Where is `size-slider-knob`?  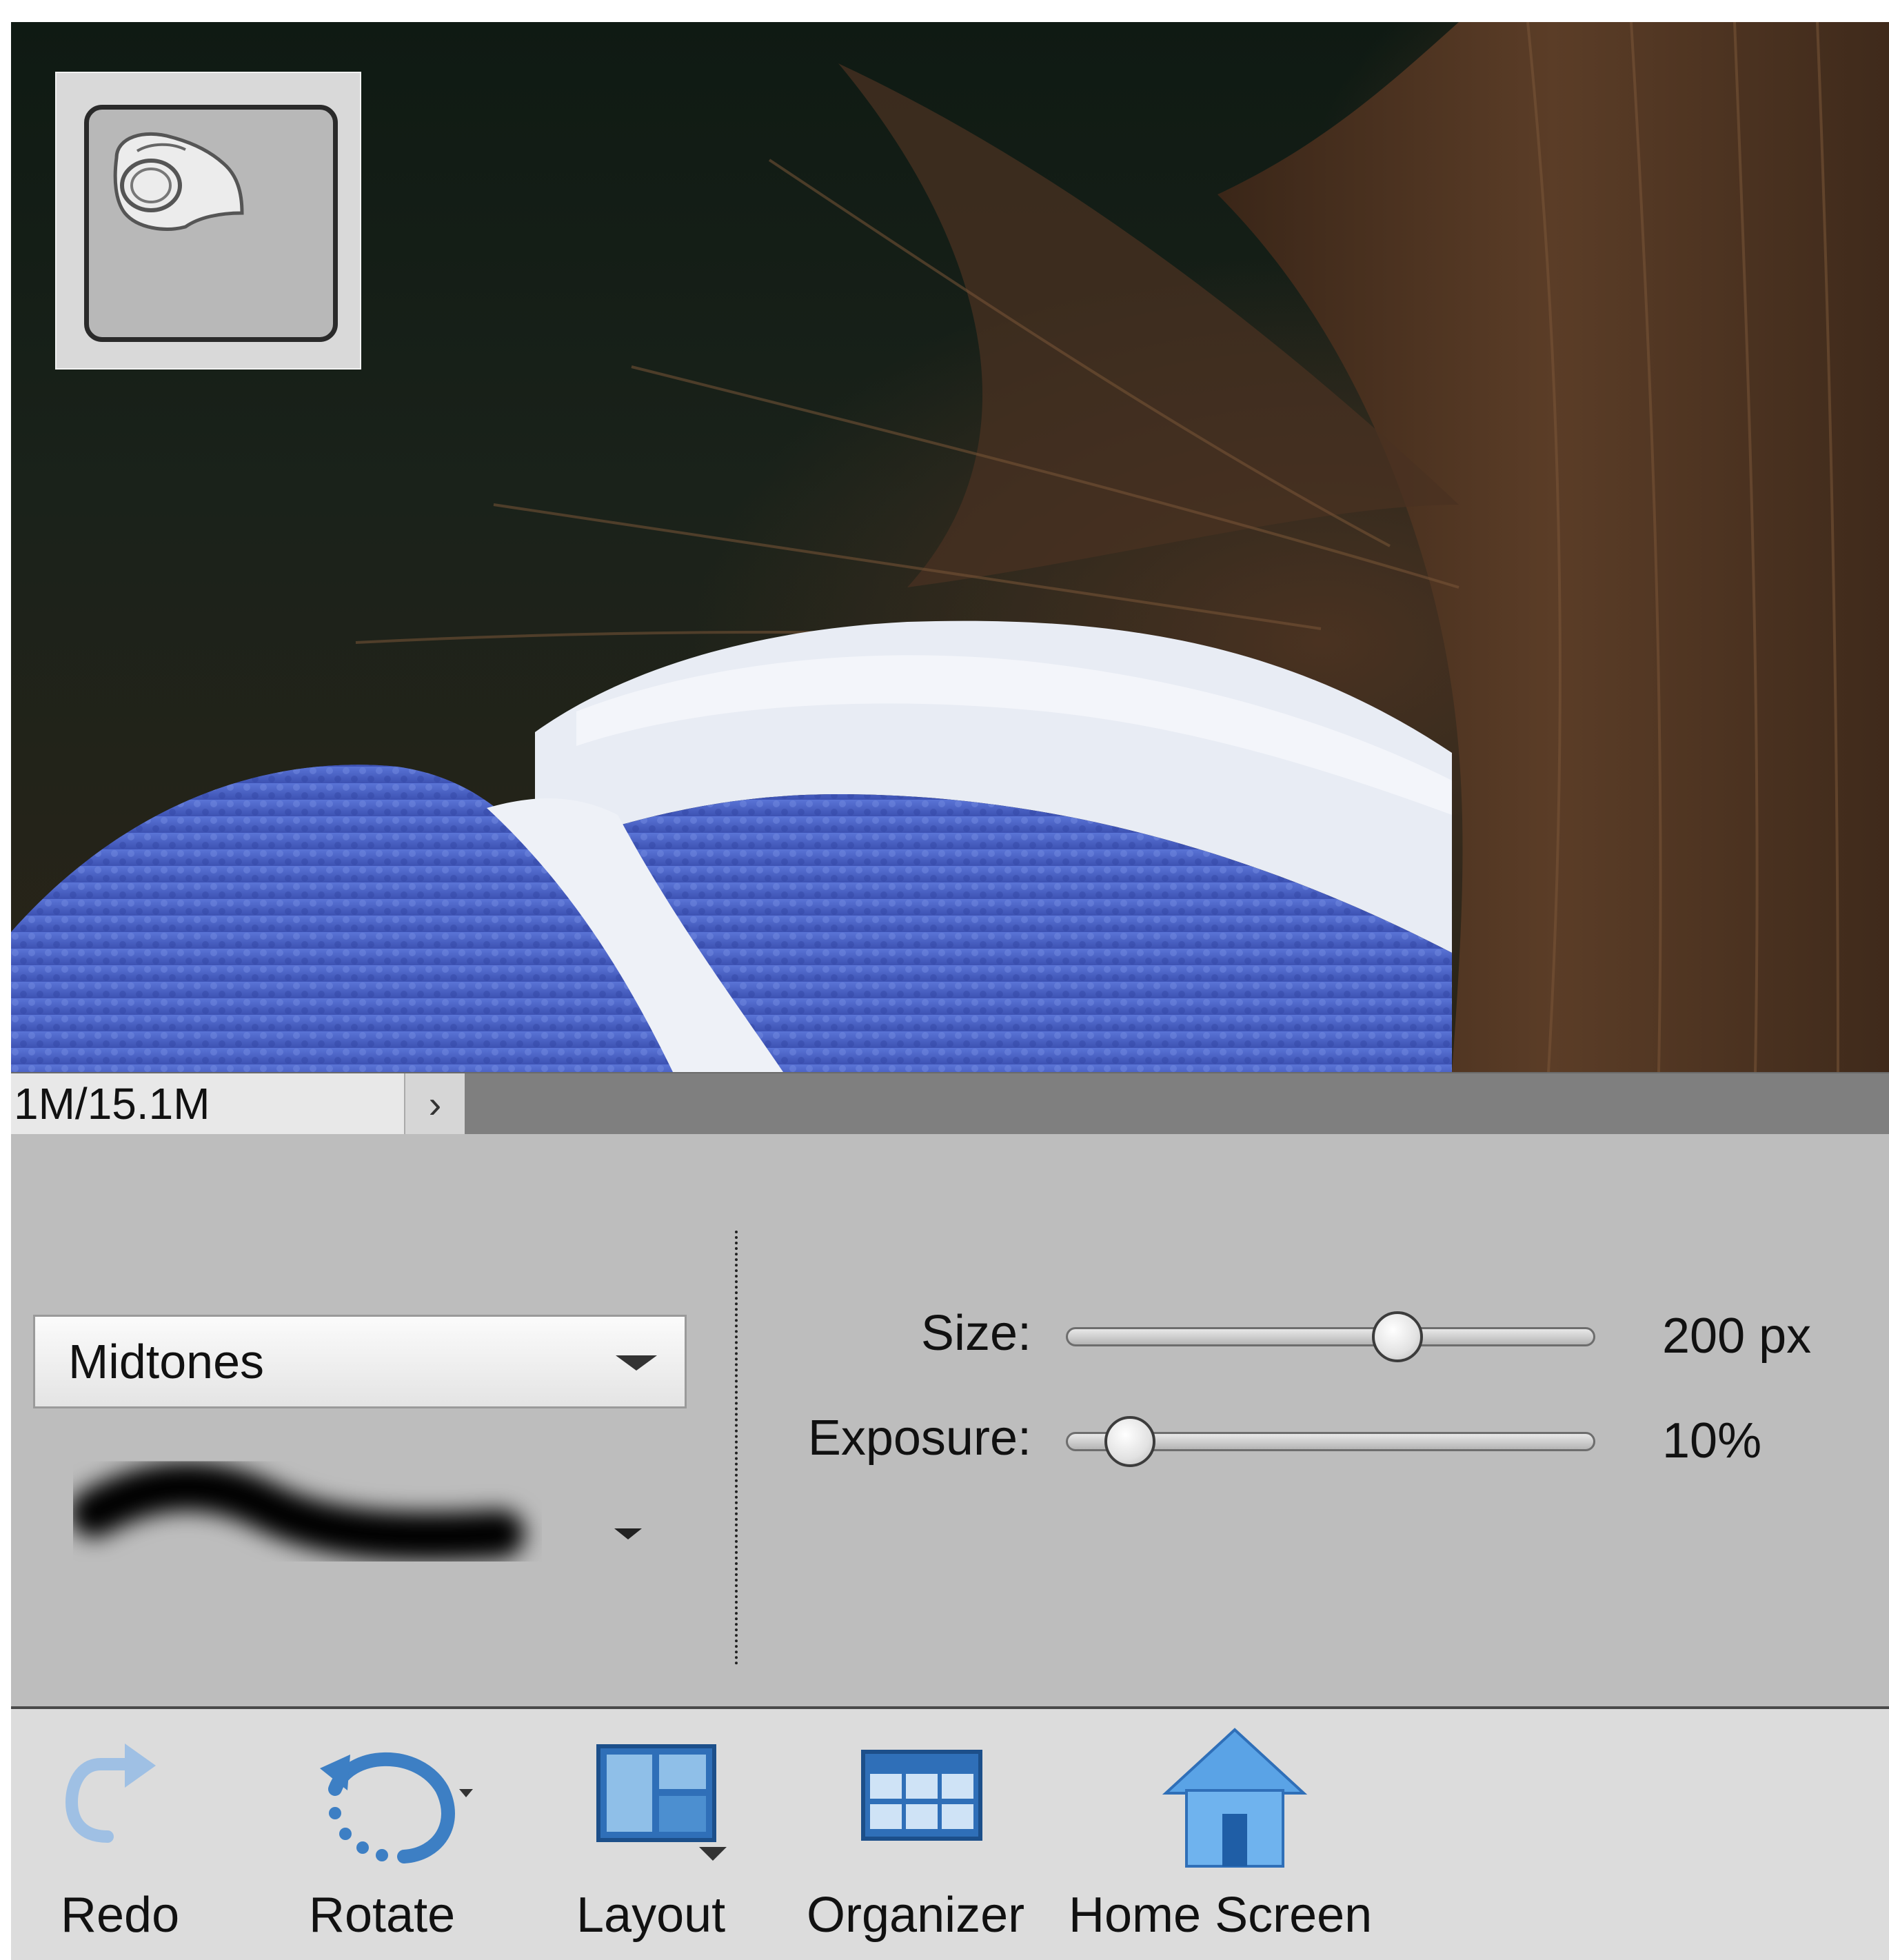
size-slider-knob is located at coordinates (1398, 1336).